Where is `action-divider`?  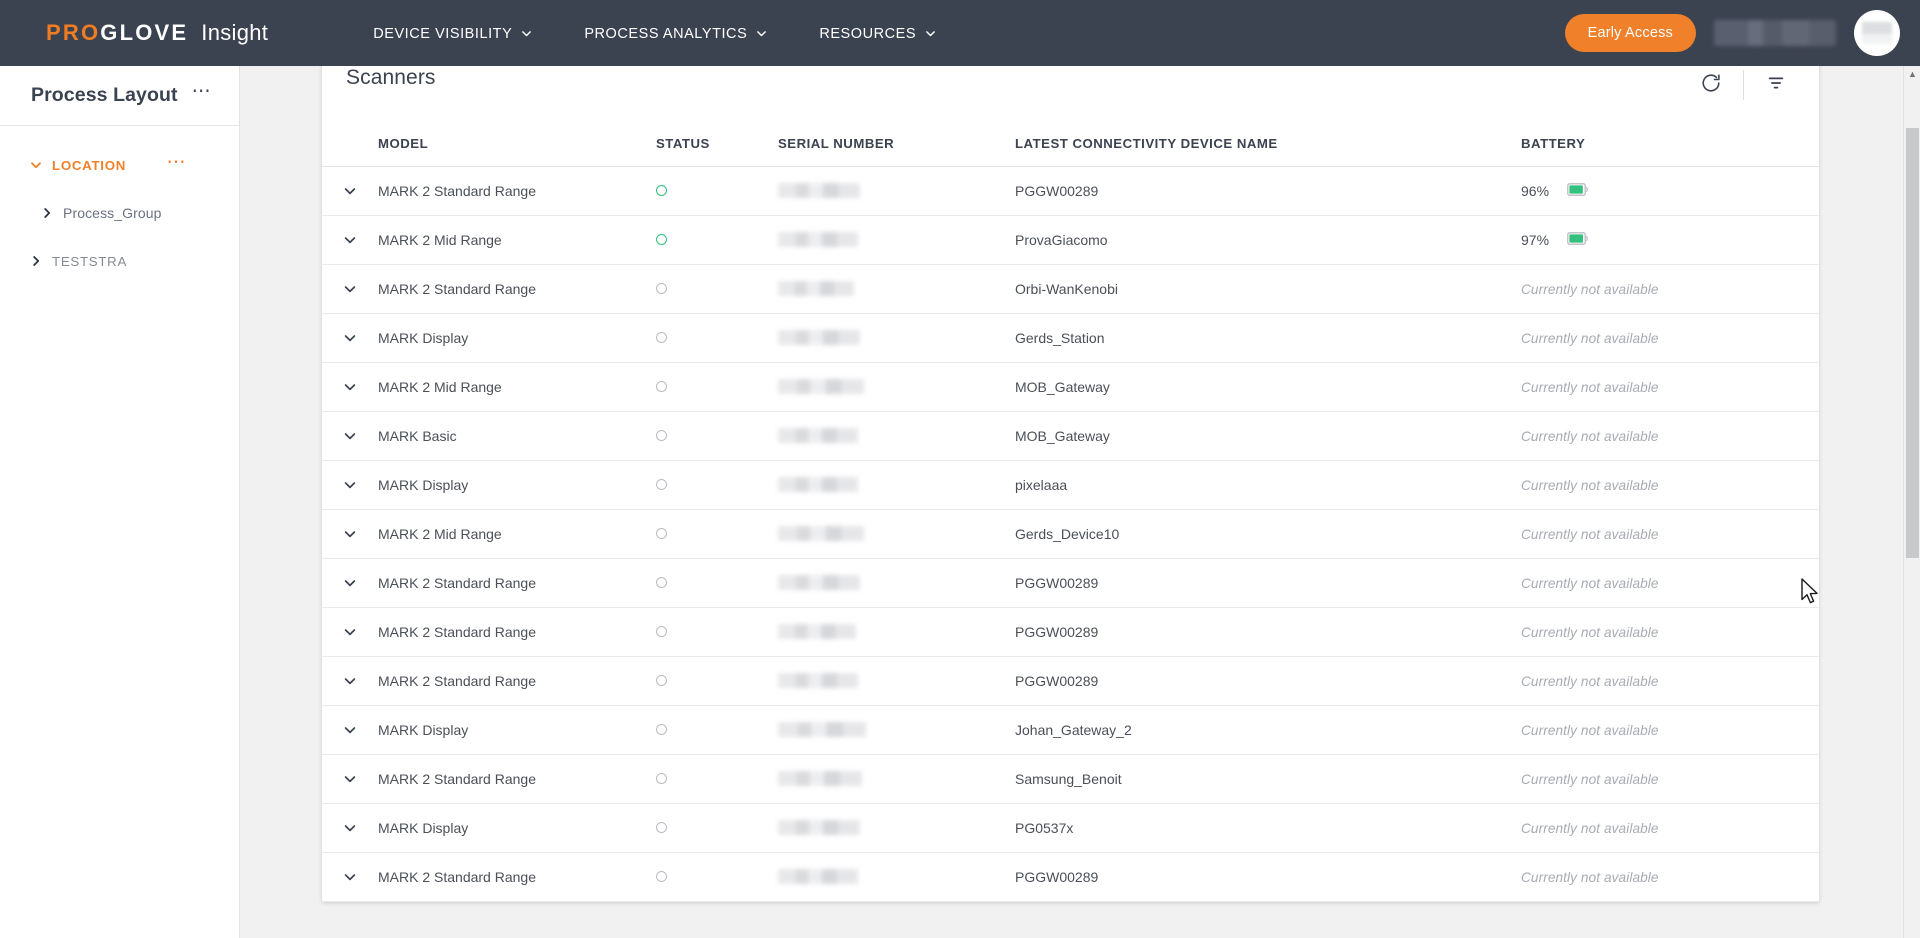
action-divider is located at coordinates (1743, 85).